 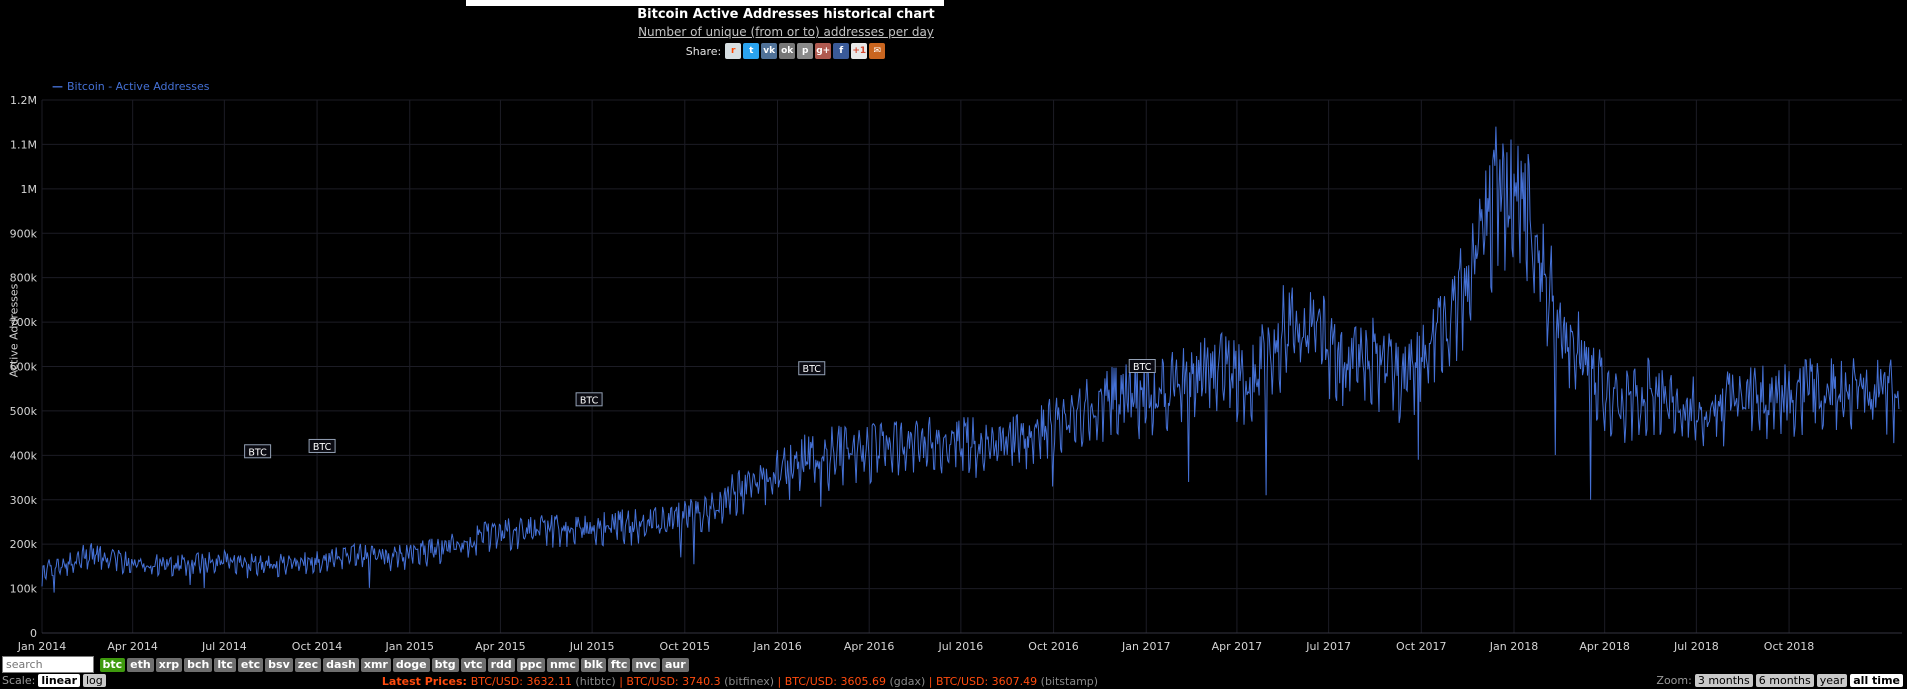 I want to click on y-tick-0: 0, so click(x=33, y=633).